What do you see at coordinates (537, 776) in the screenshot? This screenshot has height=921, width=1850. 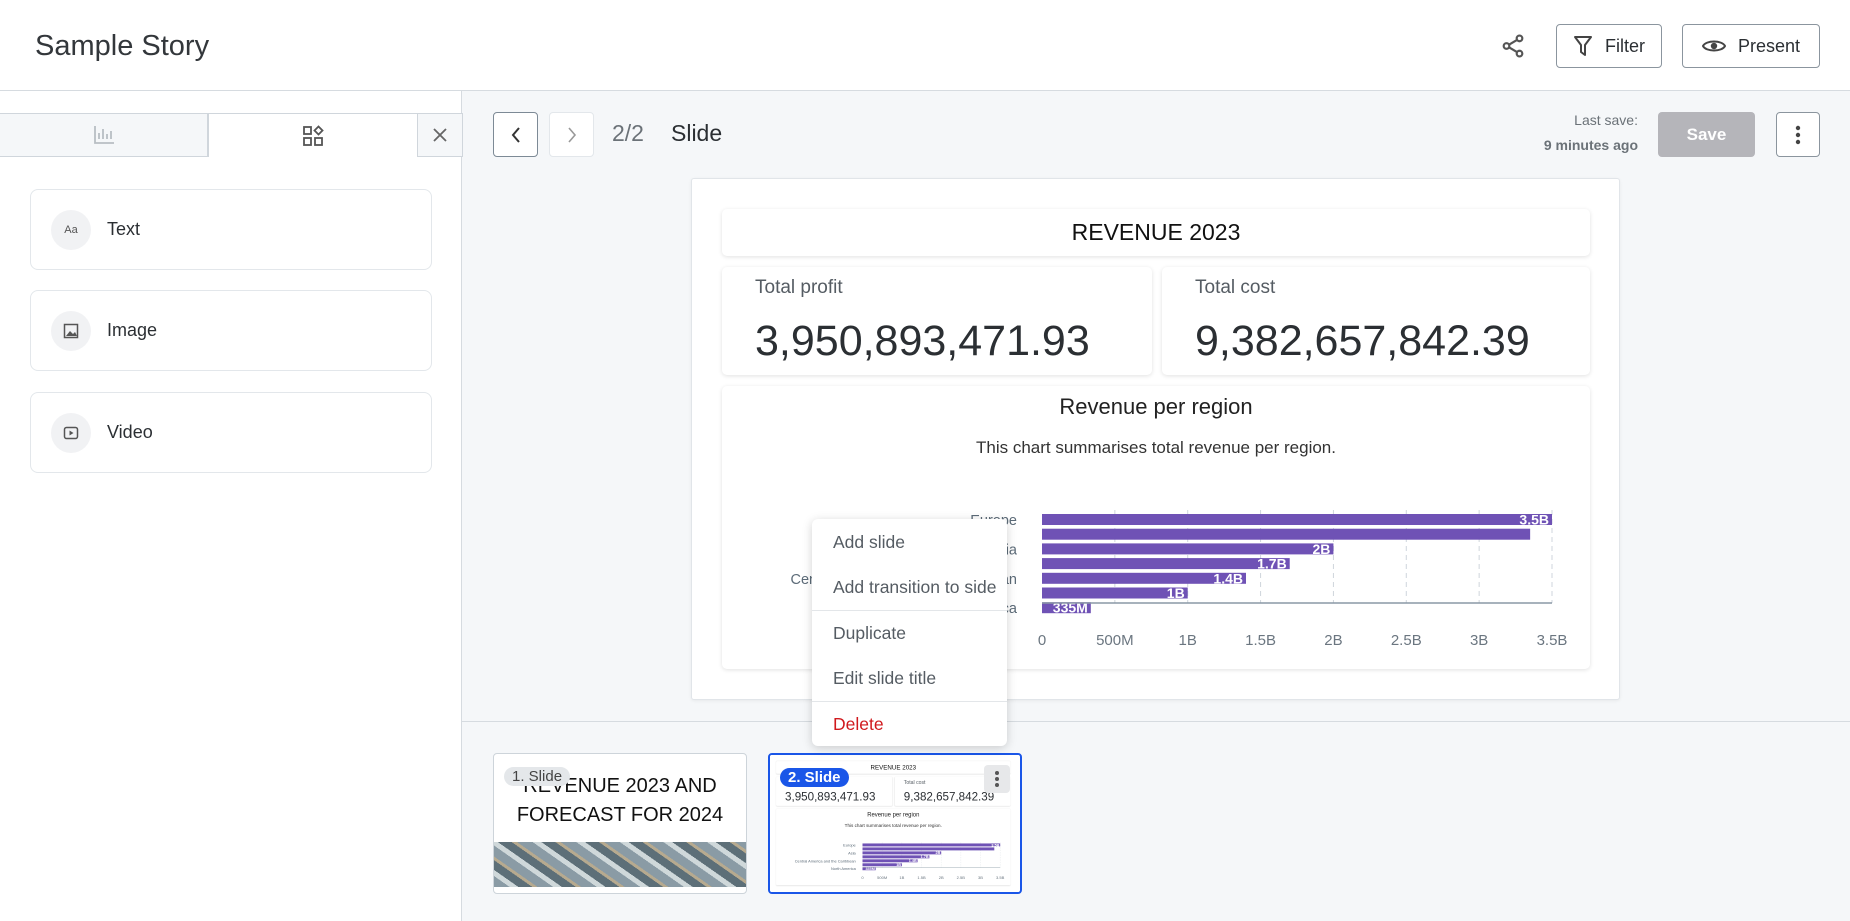 I see `slide-badge: 1. Slide` at bounding box center [537, 776].